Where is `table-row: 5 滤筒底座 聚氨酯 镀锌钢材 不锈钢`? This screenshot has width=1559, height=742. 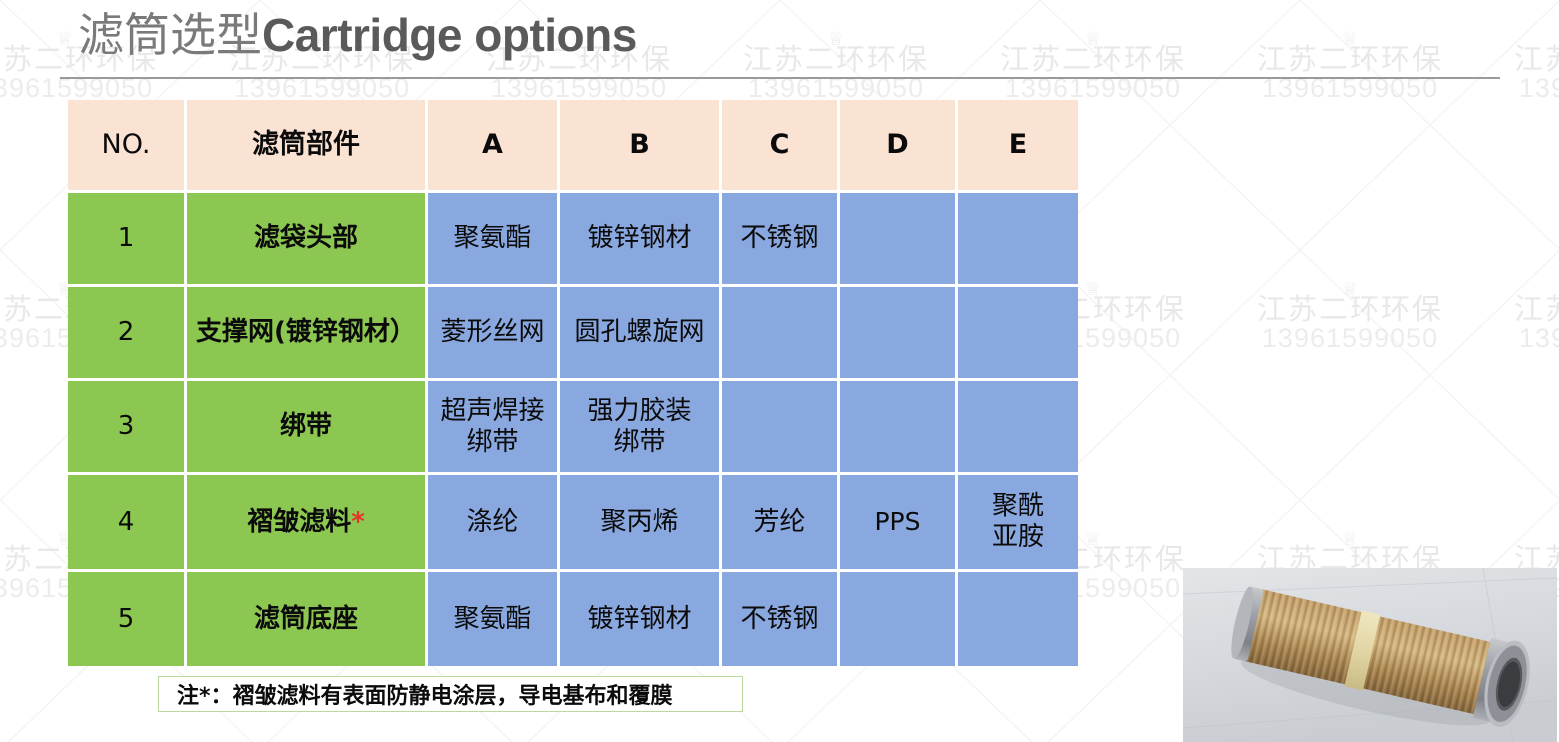
table-row: 5 滤筒底座 聚氨酯 镀锌钢材 不锈钢 is located at coordinates (573, 619).